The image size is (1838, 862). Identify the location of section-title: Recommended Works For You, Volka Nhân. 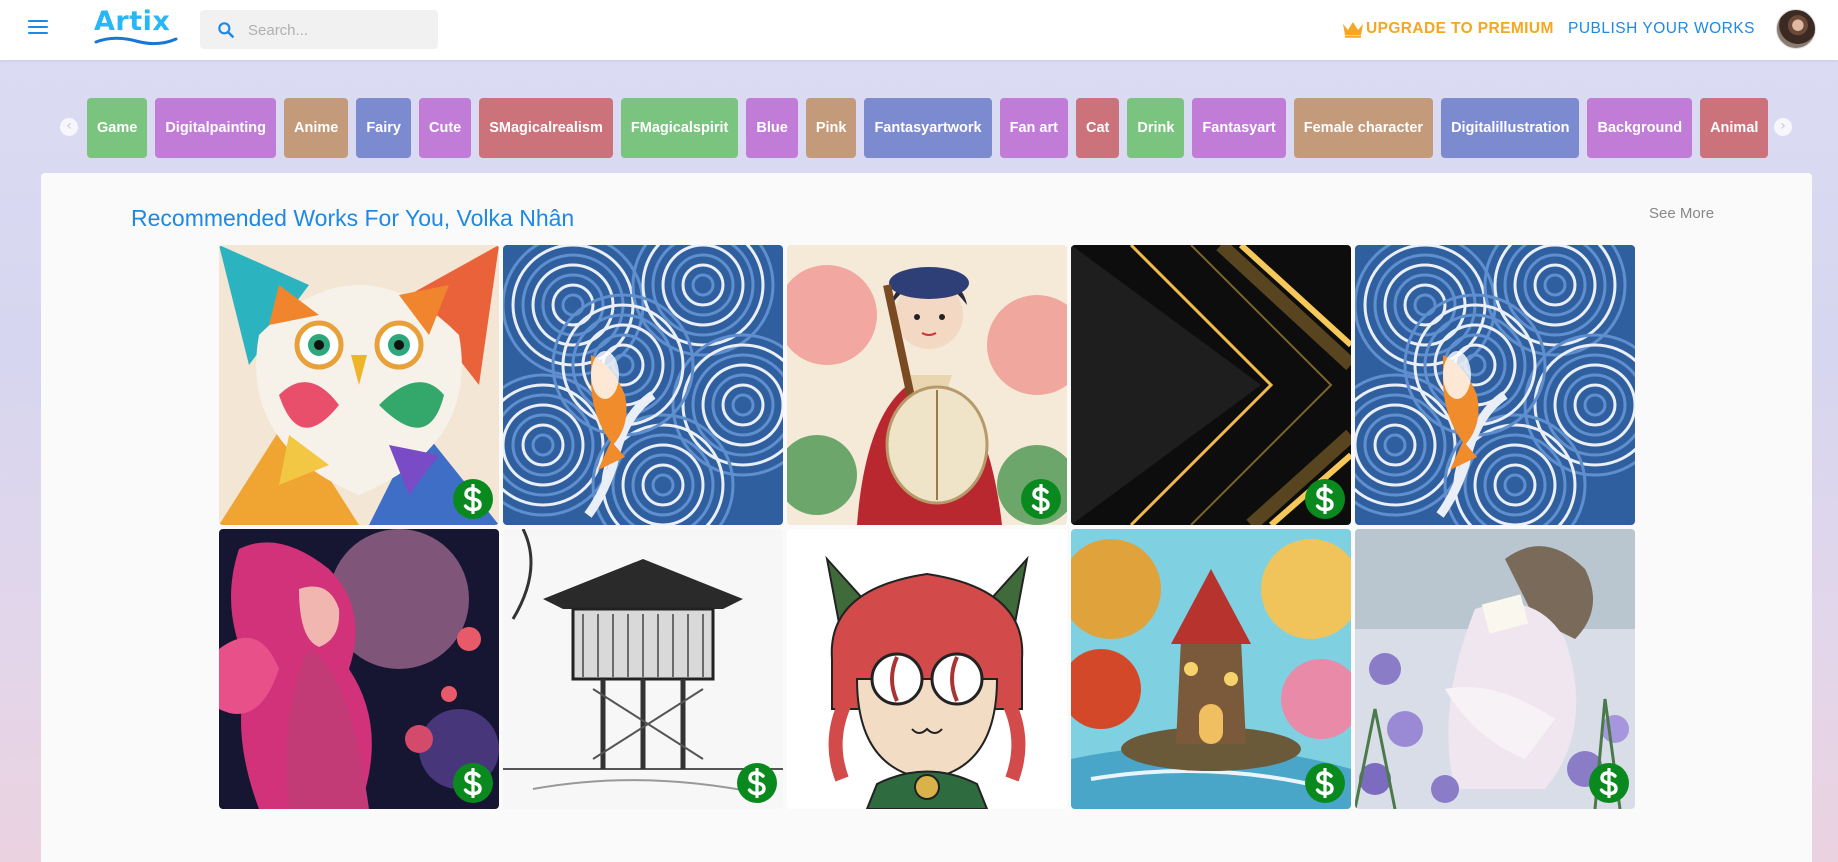
(353, 218).